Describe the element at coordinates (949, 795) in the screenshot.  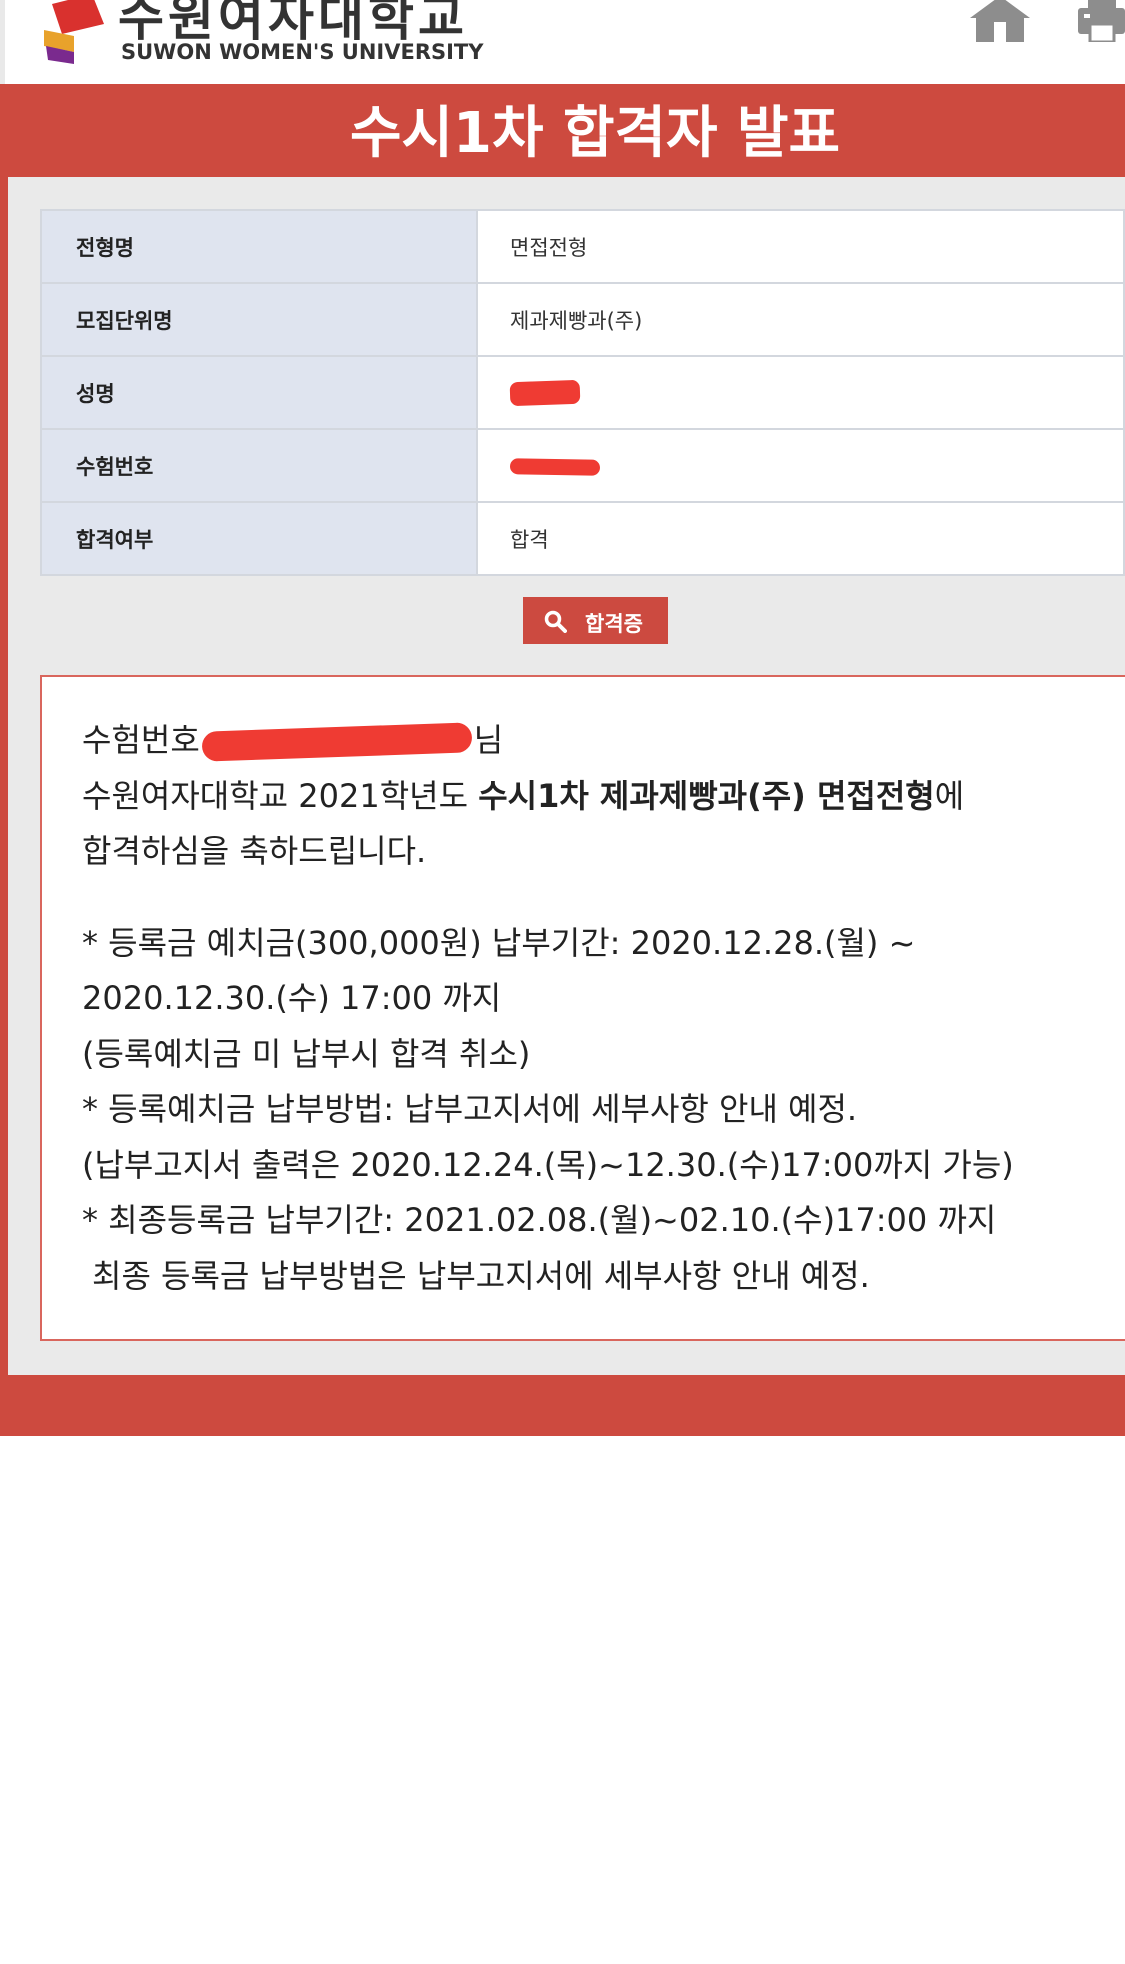
I see `notice-particle-text: 에` at that location.